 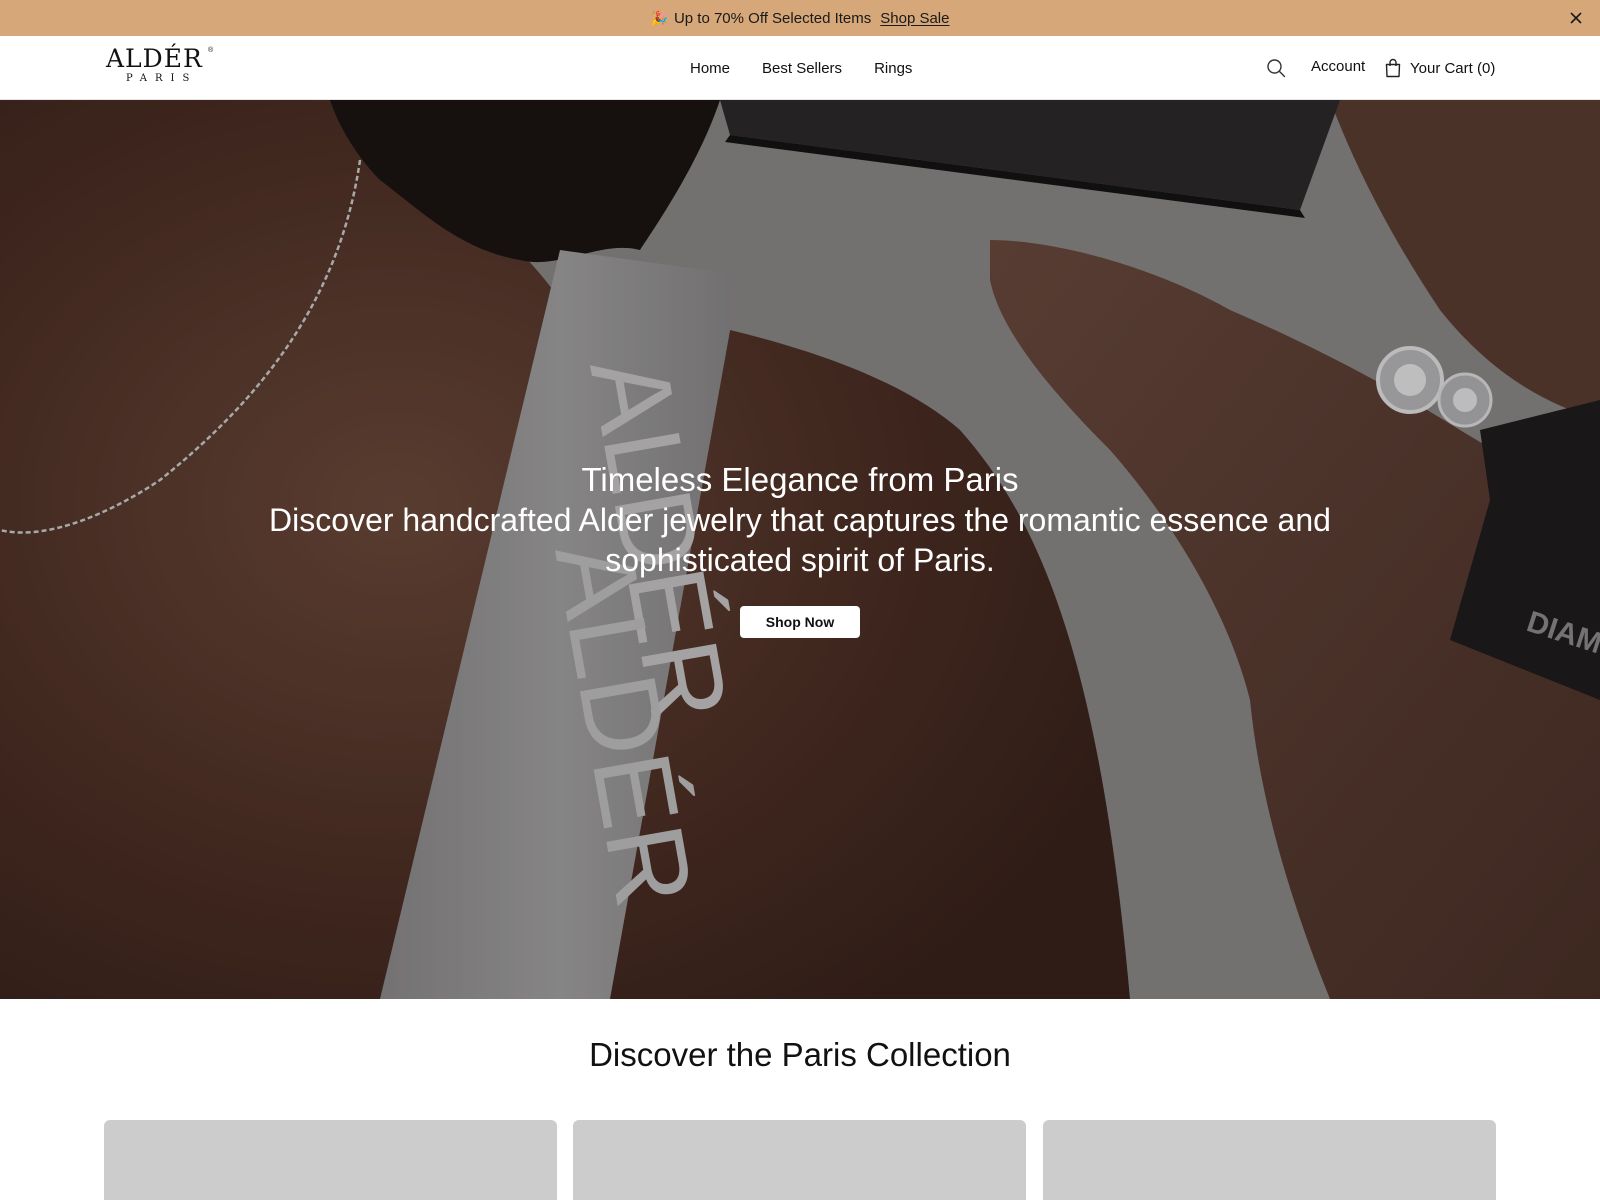 I want to click on logo: ALDÉR ® PARIS, so click(x=162, y=69).